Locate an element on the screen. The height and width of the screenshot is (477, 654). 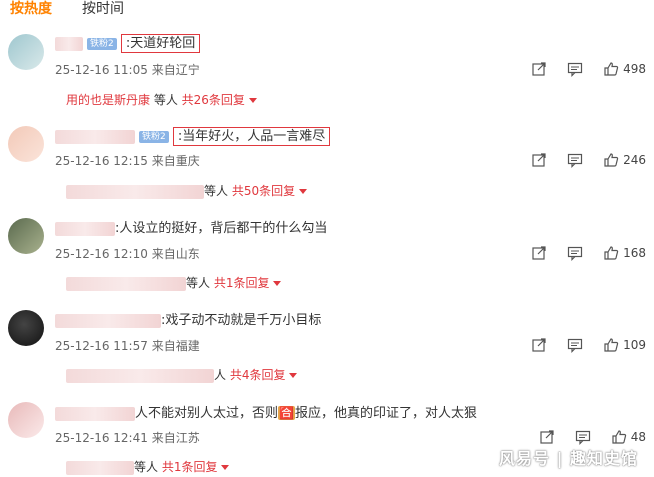
reply-count: 共4条回复 is located at coordinates (258, 375).